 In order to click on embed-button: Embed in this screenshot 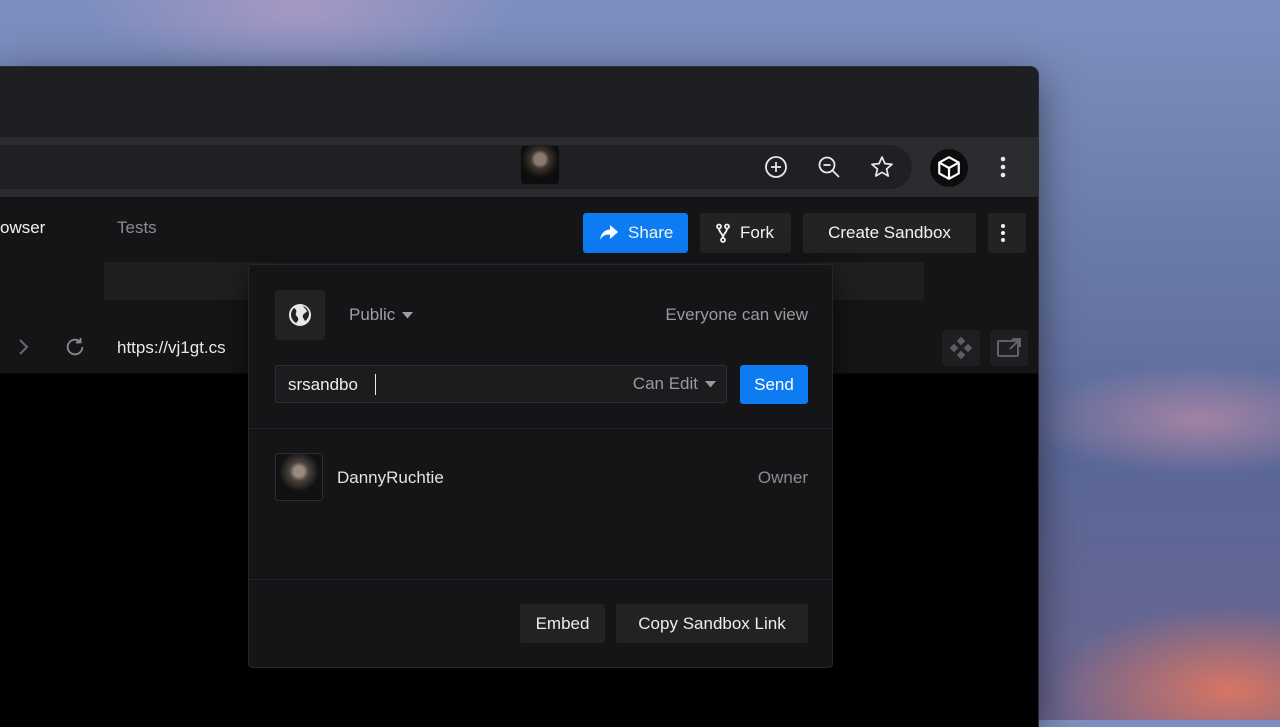, I will do `click(562, 623)`.